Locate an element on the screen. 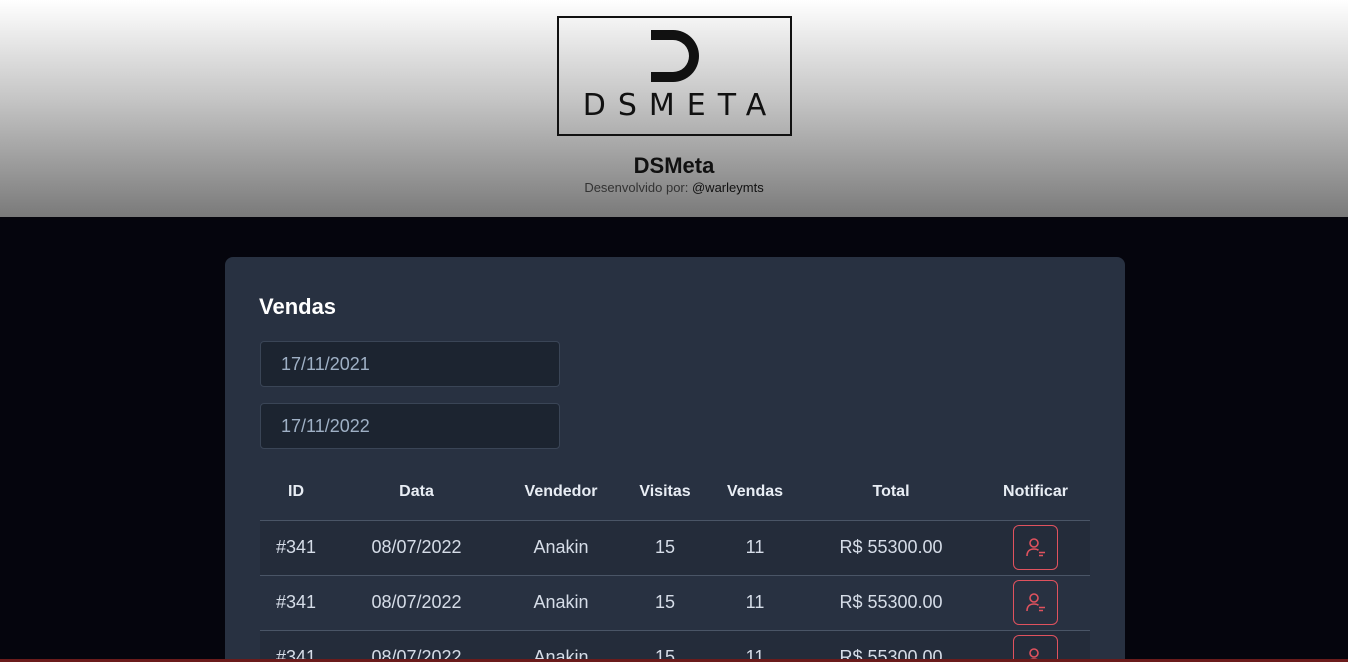 This screenshot has width=1348, height=662. column-header-notify: Notificar is located at coordinates (1035, 493).